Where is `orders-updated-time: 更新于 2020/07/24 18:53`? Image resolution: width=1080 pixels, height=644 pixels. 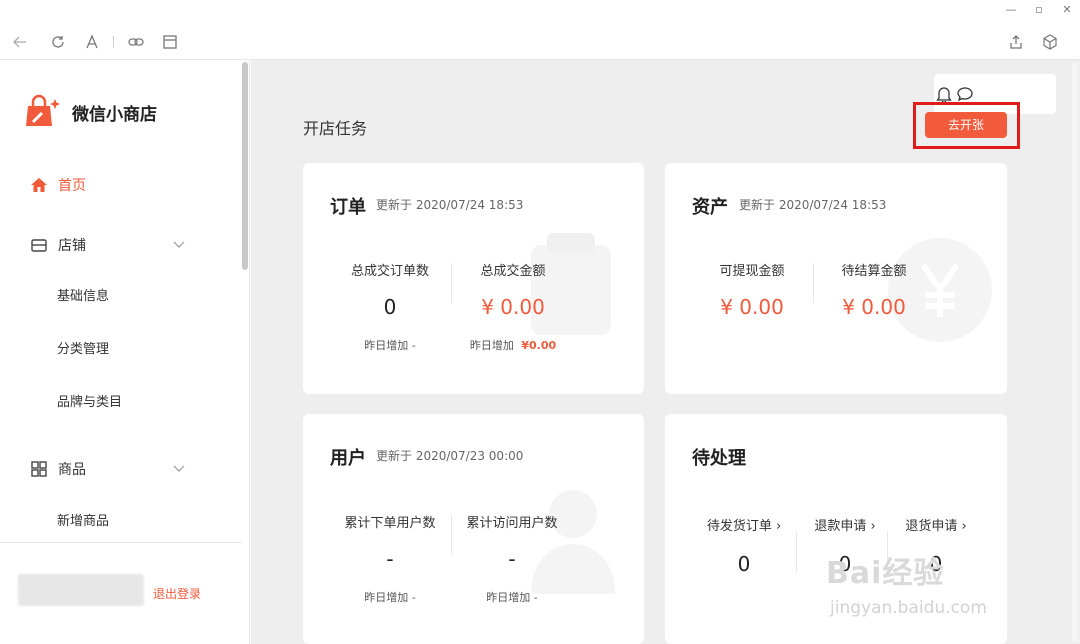
orders-updated-time: 更新于 2020/07/24 18:53 is located at coordinates (450, 205).